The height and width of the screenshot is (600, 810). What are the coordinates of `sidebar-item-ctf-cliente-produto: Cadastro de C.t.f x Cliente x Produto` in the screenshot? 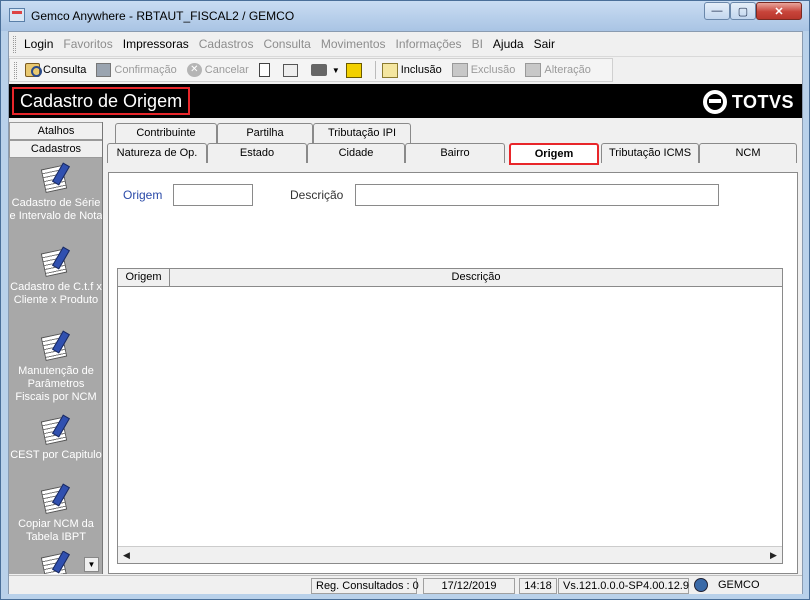 It's located at (55, 276).